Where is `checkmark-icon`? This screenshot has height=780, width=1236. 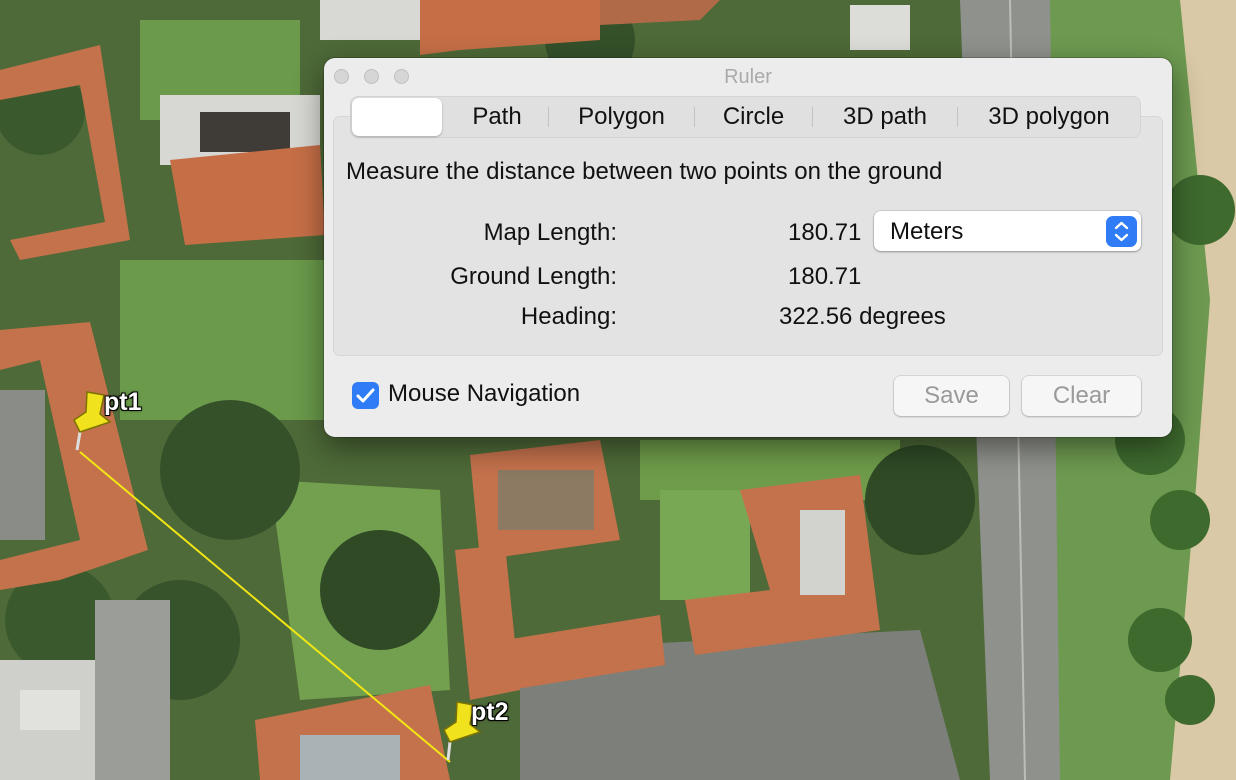
checkmark-icon is located at coordinates (365, 395).